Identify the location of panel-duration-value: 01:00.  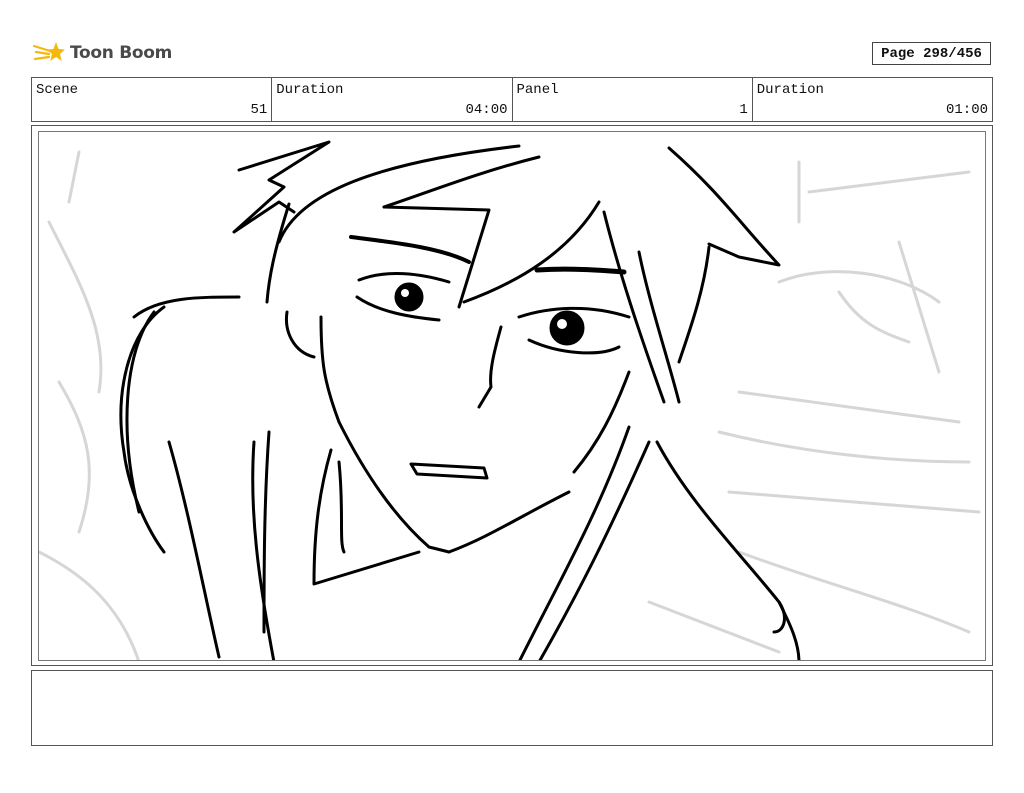
(966, 110).